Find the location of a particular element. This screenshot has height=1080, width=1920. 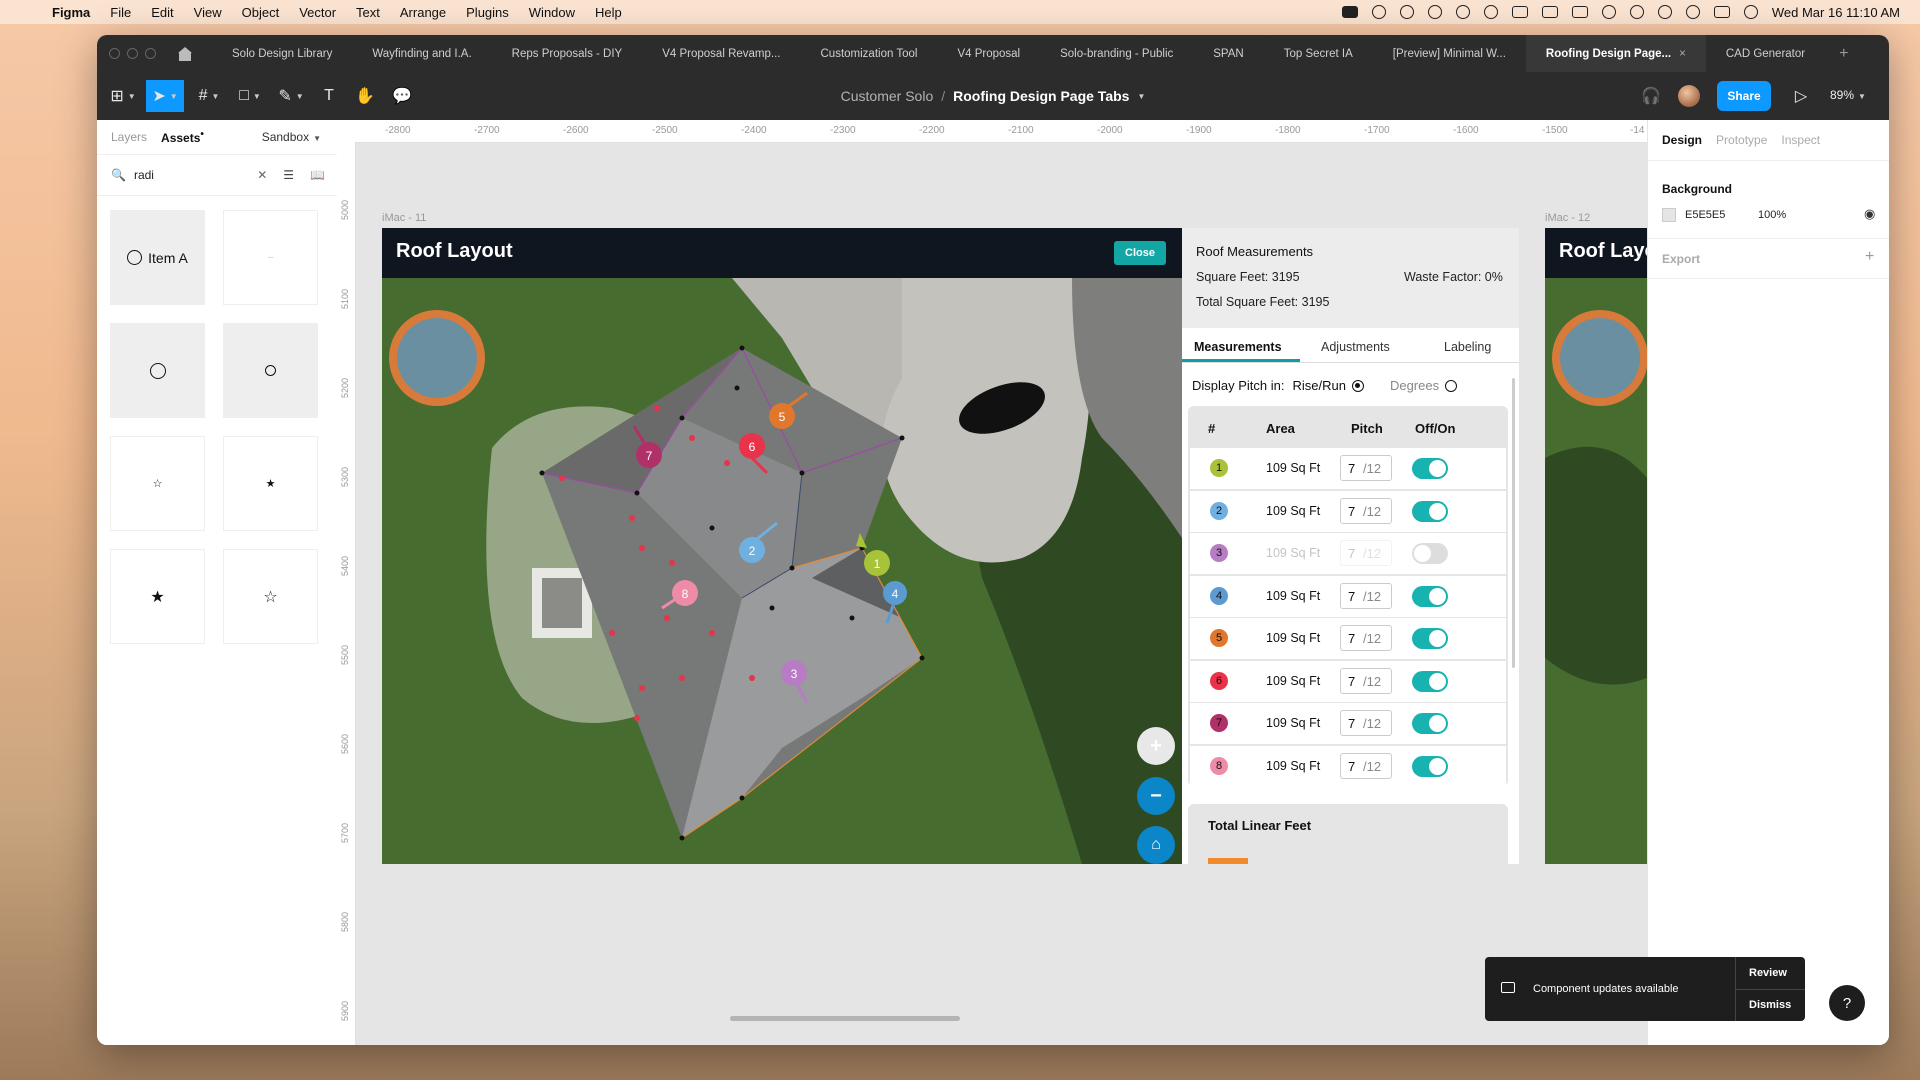

shape-tool: □ ▼ is located at coordinates (250, 96).